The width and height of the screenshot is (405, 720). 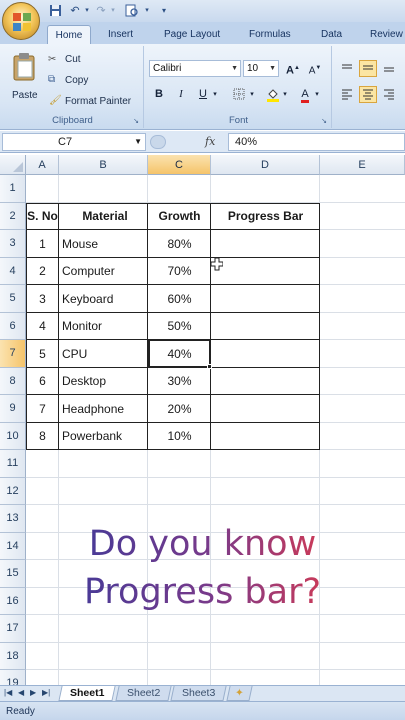 I want to click on table-cell-material: Monitor, so click(x=103, y=327).